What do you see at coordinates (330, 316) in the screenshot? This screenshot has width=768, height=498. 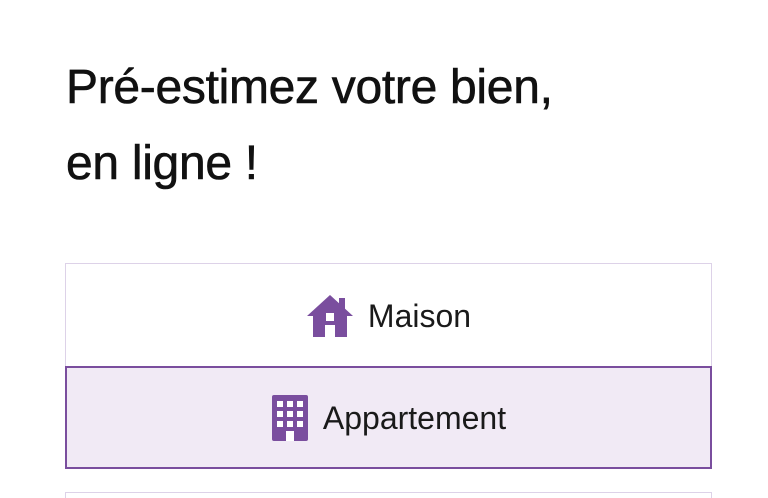 I see `house-icon` at bounding box center [330, 316].